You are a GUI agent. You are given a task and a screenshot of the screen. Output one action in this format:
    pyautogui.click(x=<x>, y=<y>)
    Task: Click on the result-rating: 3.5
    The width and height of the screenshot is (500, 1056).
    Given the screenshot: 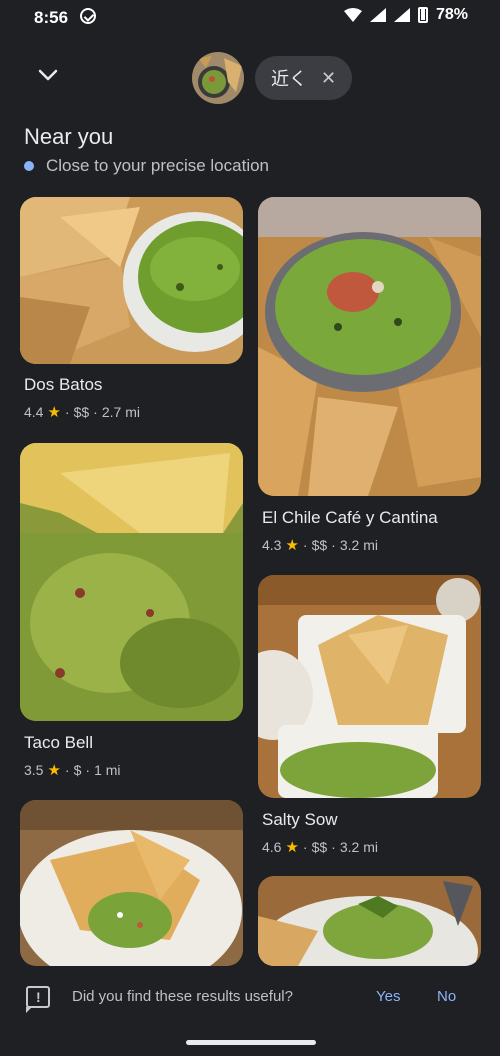 What is the action you would take?
    pyautogui.click(x=34, y=770)
    